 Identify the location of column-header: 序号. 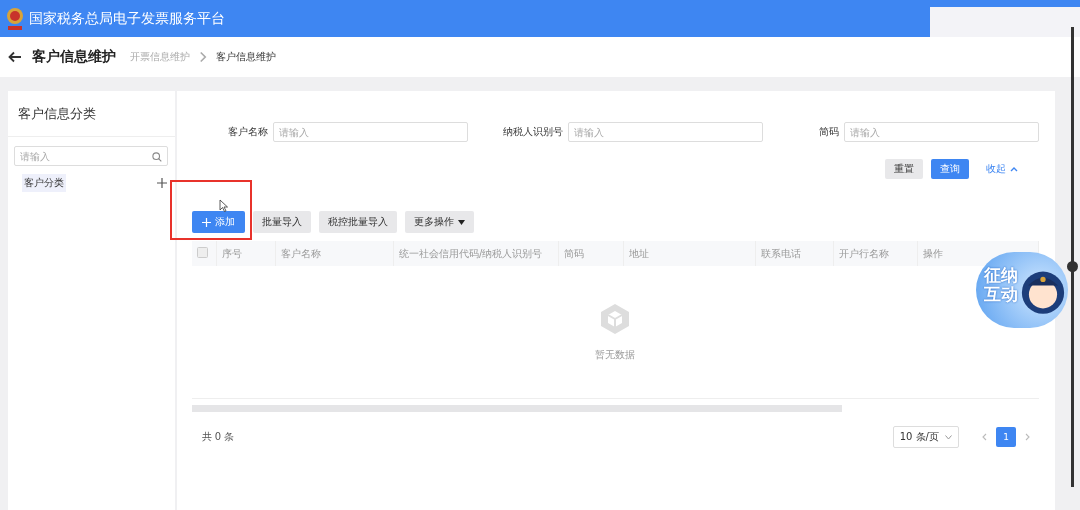
(246, 253).